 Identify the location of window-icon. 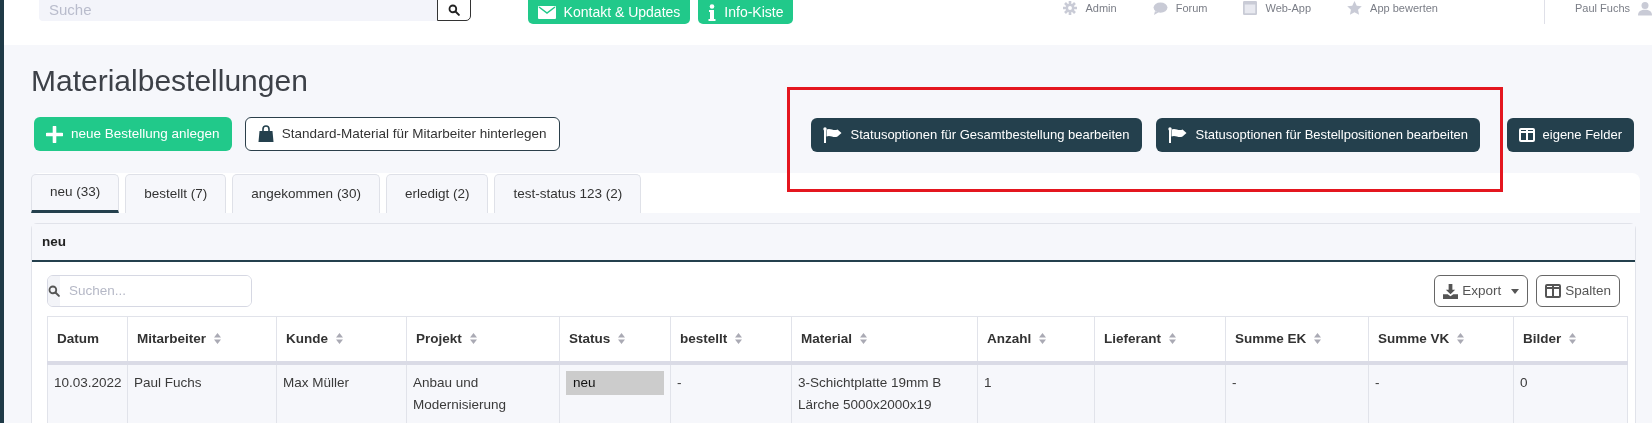
(1250, 8).